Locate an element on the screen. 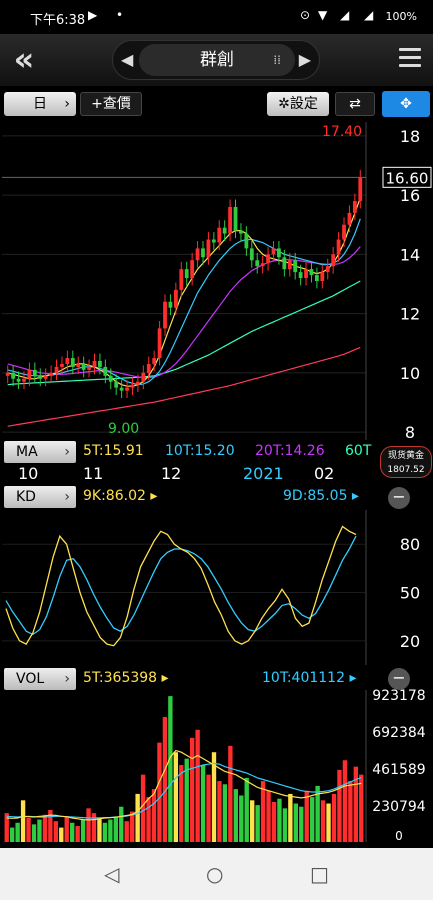 The height and width of the screenshot is (900, 433). recents-square-icon: □ is located at coordinates (319, 874).